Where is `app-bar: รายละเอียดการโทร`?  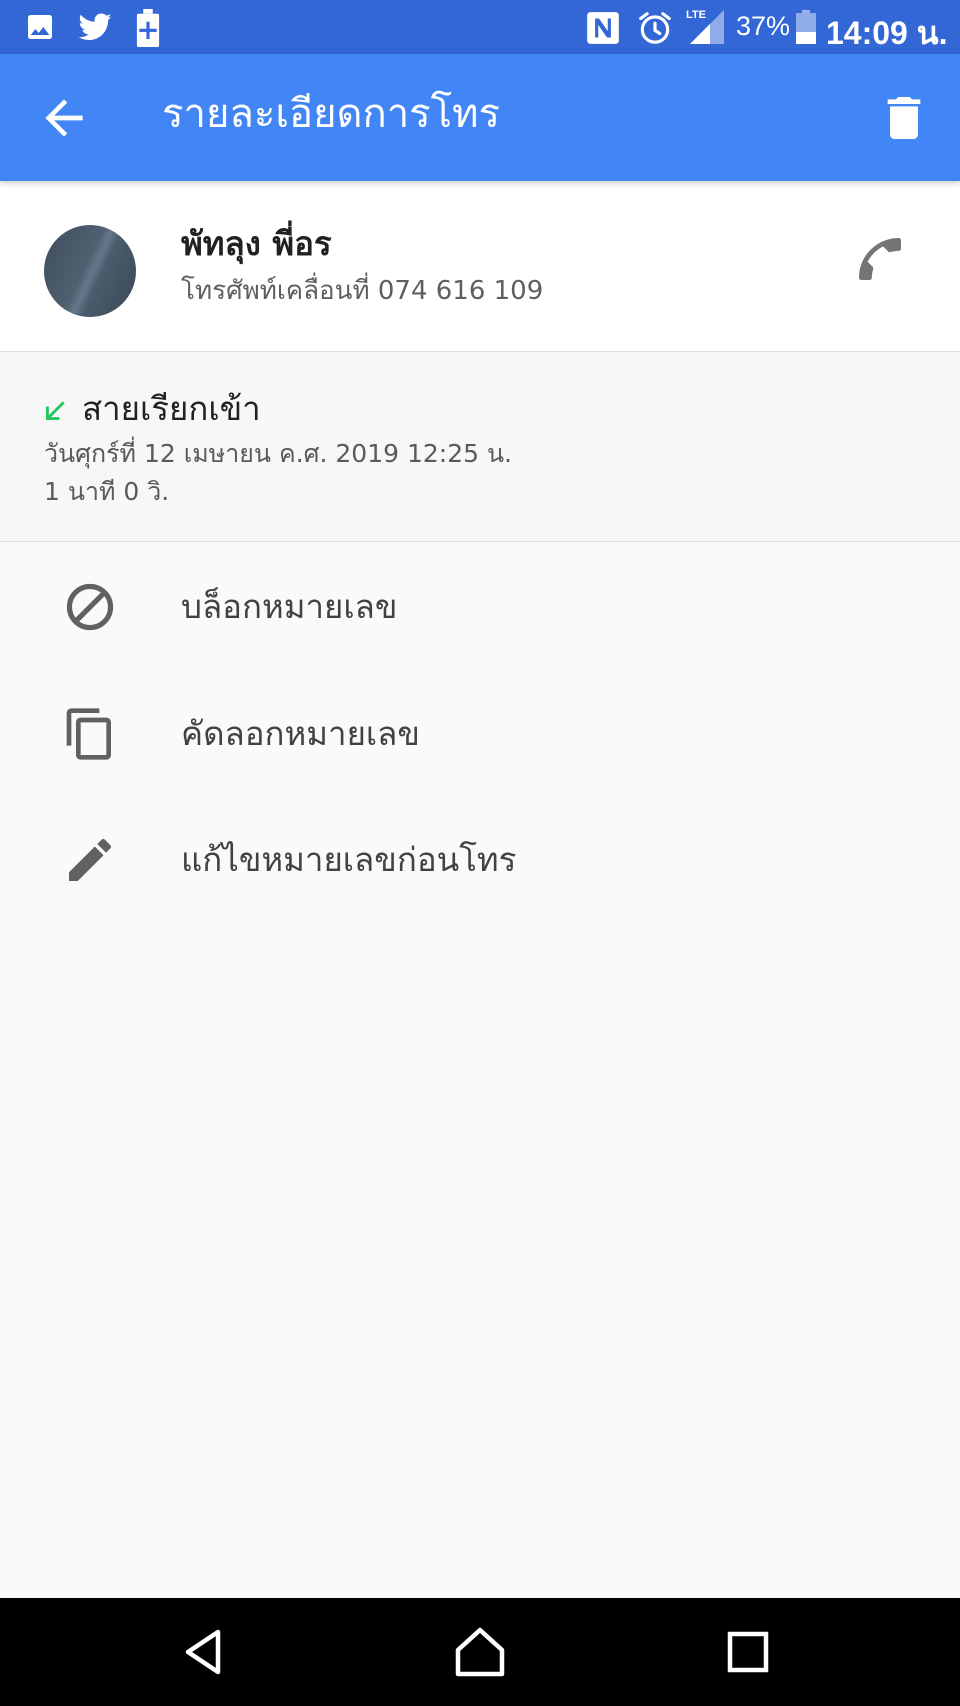
app-bar: รายละเอียดการโทร is located at coordinates (480, 117).